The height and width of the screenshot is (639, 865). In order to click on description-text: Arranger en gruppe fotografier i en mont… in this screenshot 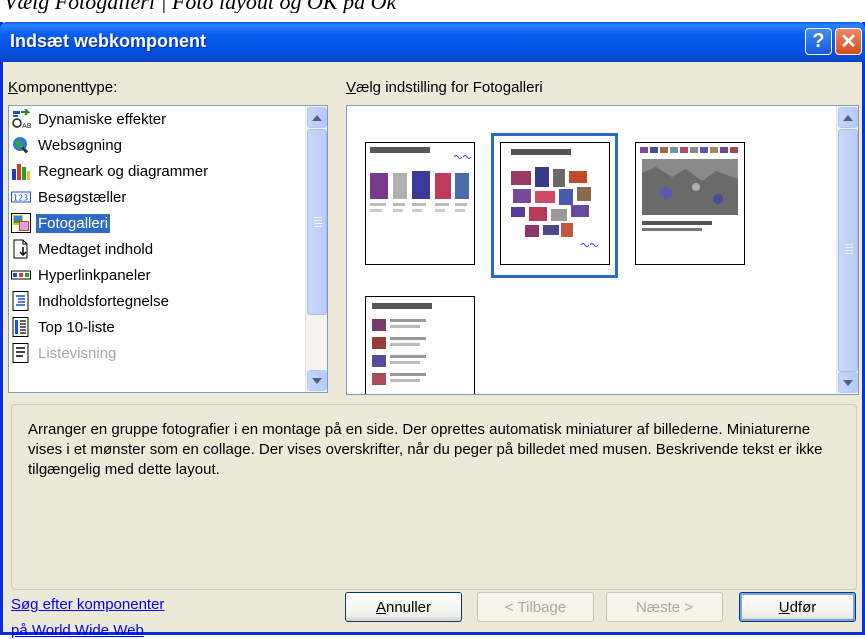, I will do `click(425, 449)`.